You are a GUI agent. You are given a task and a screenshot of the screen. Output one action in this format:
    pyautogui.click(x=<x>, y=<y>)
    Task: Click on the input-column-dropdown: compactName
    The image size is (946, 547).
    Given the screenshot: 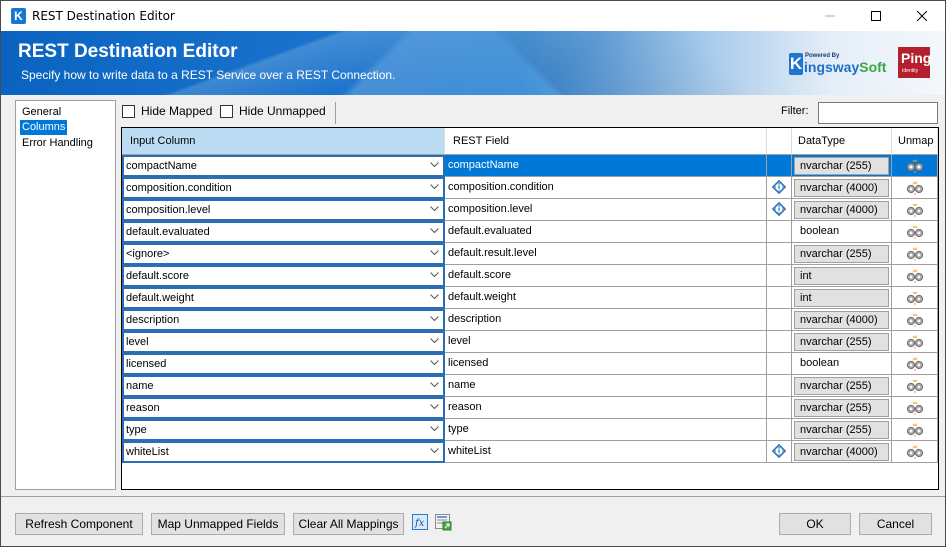 What is the action you would take?
    pyautogui.click(x=283, y=166)
    